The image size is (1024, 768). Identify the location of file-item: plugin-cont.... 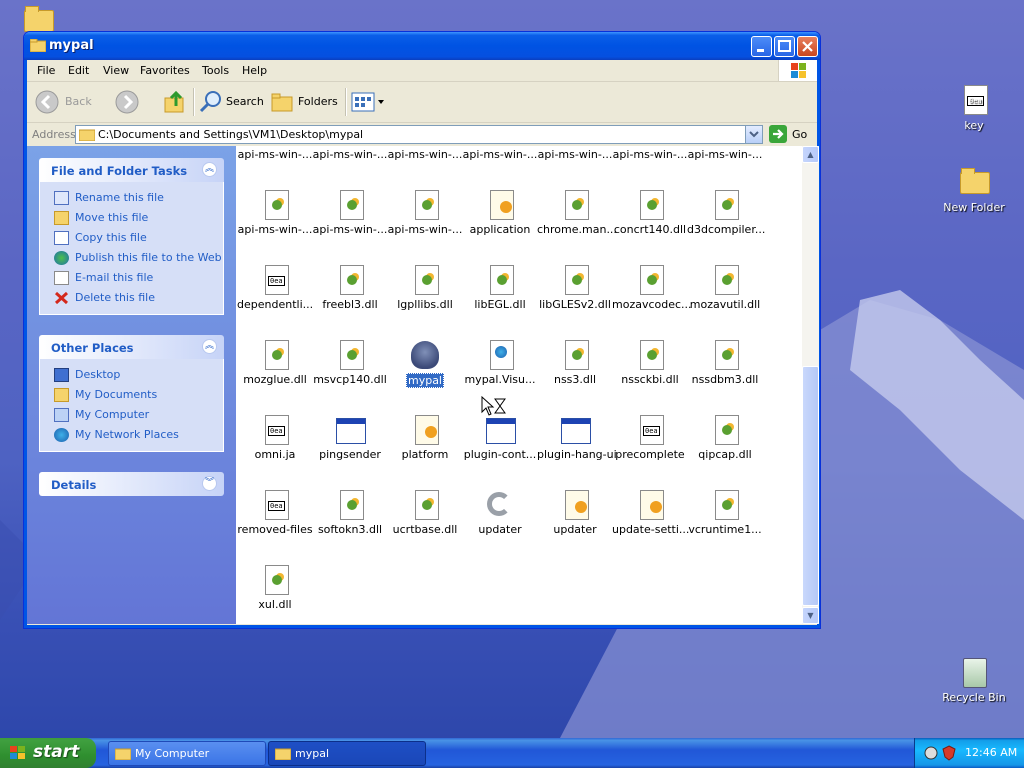
(500, 437).